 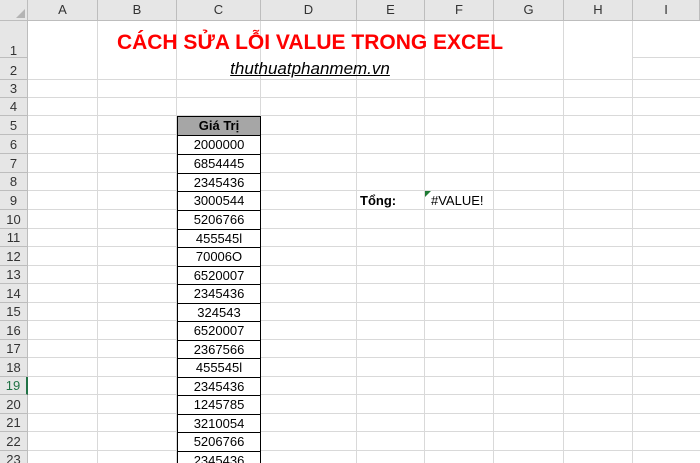 What do you see at coordinates (14, 256) in the screenshot?
I see `row-header-12: 12` at bounding box center [14, 256].